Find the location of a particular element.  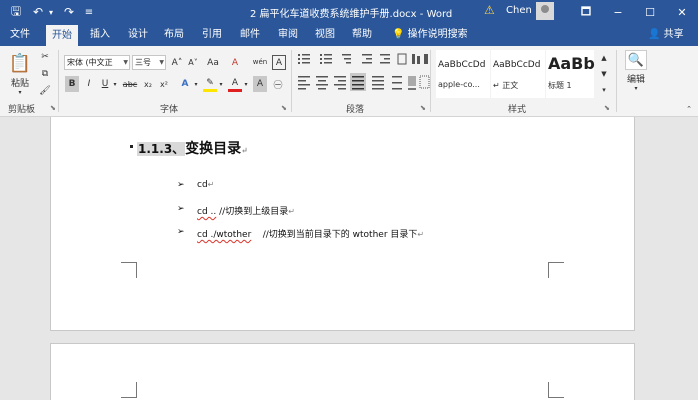

style-item: AaBb 标题 1 is located at coordinates (570, 74).